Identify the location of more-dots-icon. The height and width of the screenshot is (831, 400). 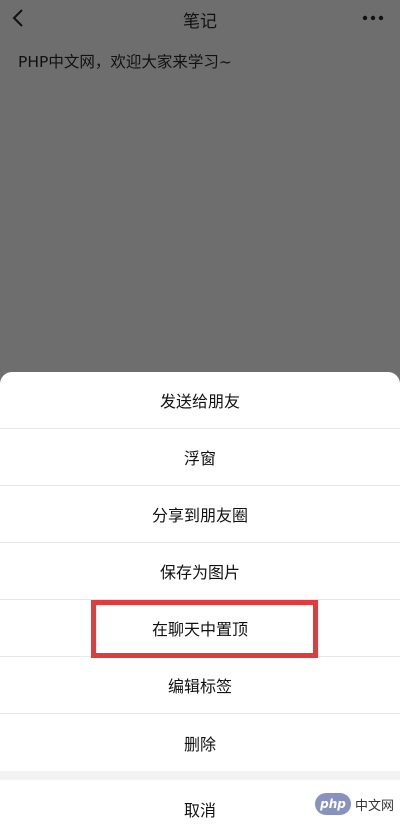
(373, 18).